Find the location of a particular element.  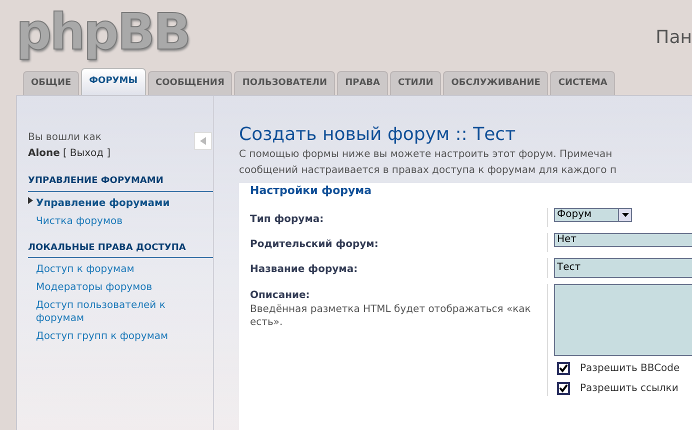

field-label: Тип форума: is located at coordinates (287, 219).